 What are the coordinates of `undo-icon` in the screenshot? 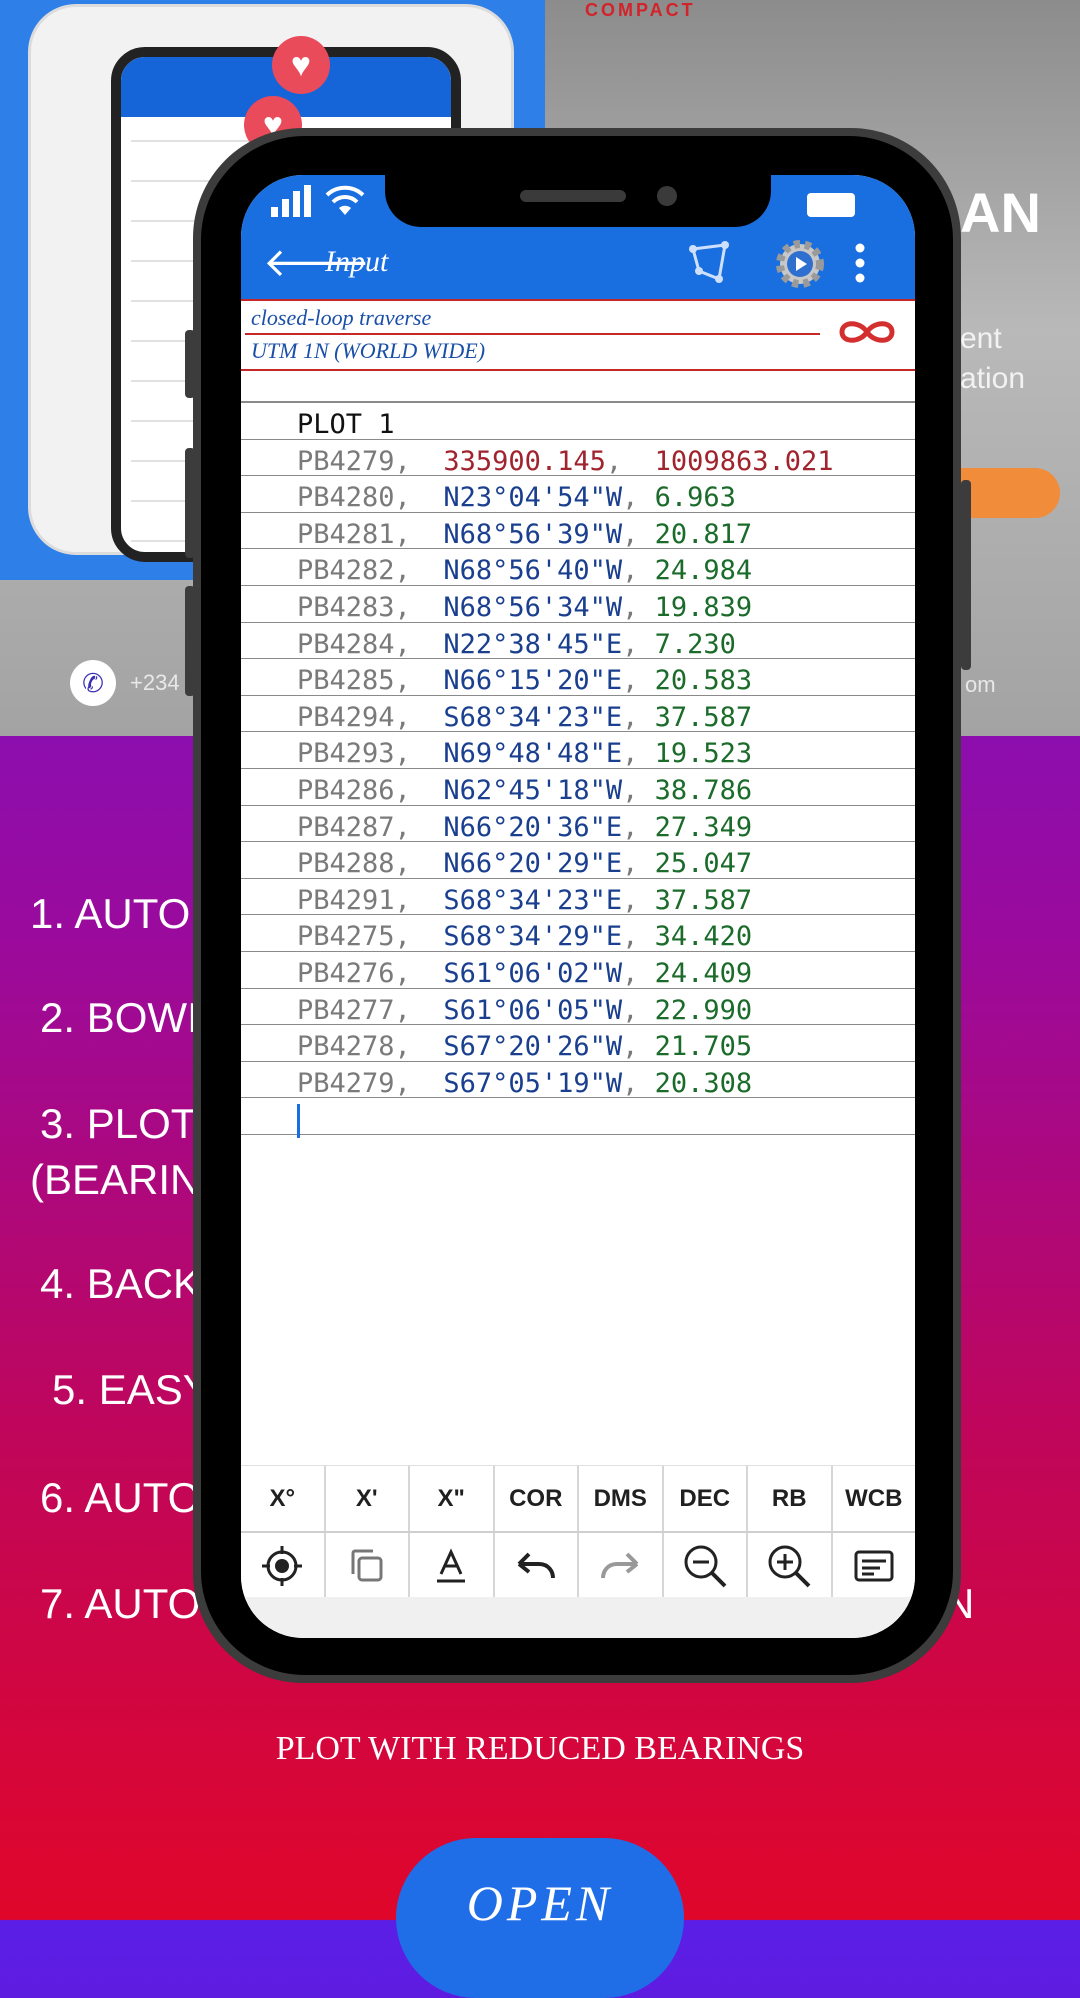 It's located at (537, 1566).